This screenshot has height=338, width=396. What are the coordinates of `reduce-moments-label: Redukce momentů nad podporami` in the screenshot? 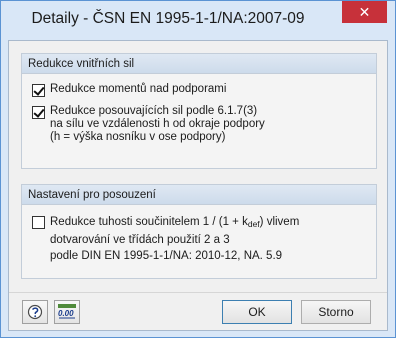 It's located at (138, 89).